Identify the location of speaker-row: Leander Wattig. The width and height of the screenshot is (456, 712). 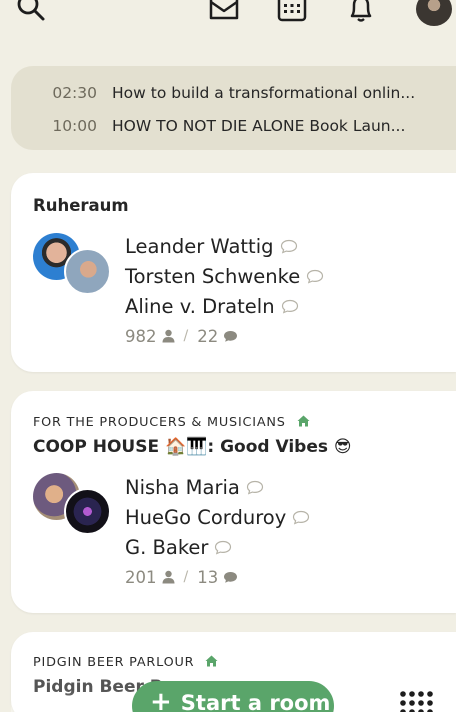
(224, 246).